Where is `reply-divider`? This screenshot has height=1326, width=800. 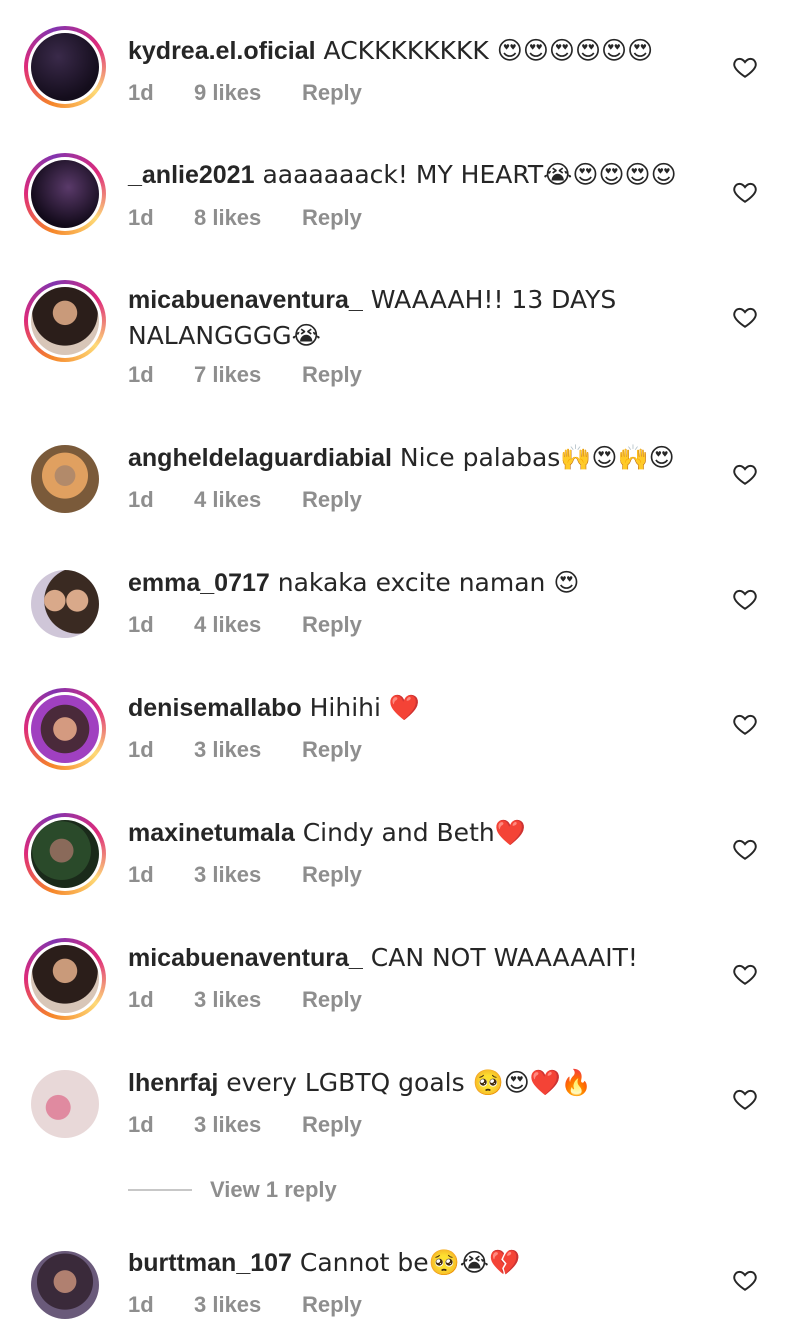 reply-divider is located at coordinates (160, 1190).